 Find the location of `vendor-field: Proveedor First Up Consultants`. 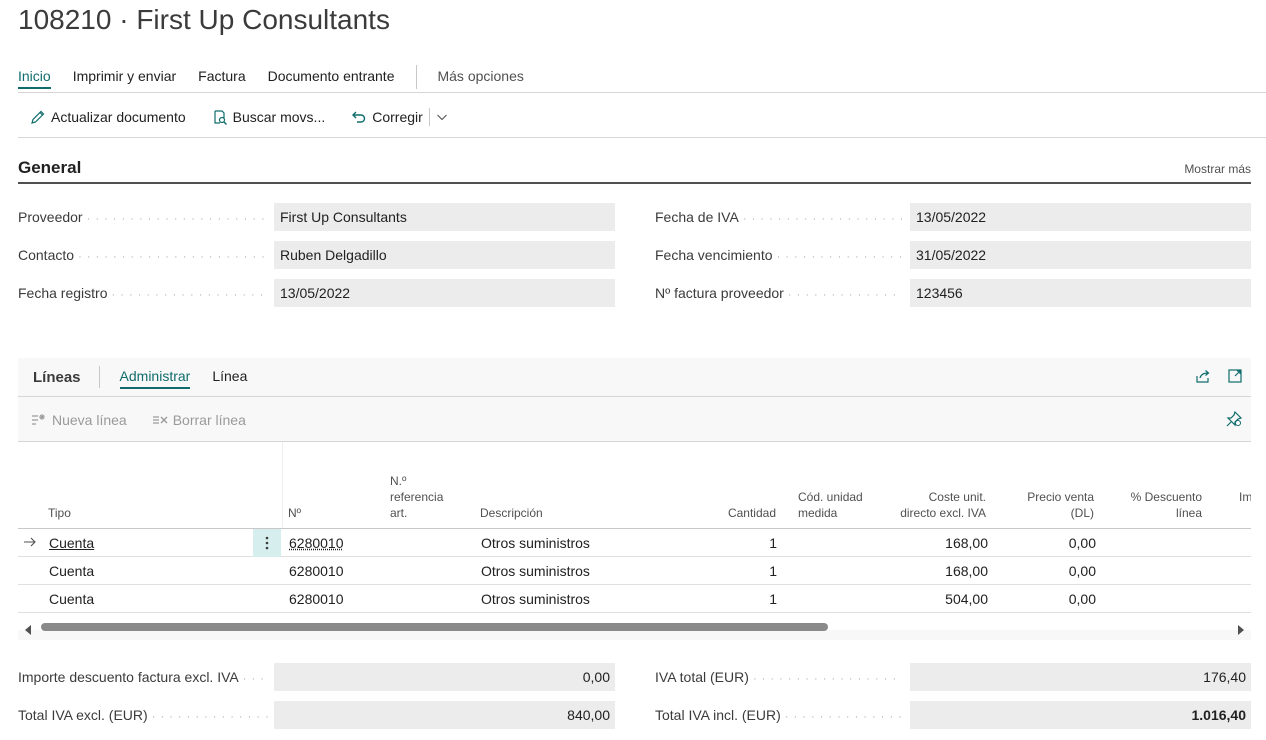

vendor-field: Proveedor First Up Consultants is located at coordinates (316, 217).